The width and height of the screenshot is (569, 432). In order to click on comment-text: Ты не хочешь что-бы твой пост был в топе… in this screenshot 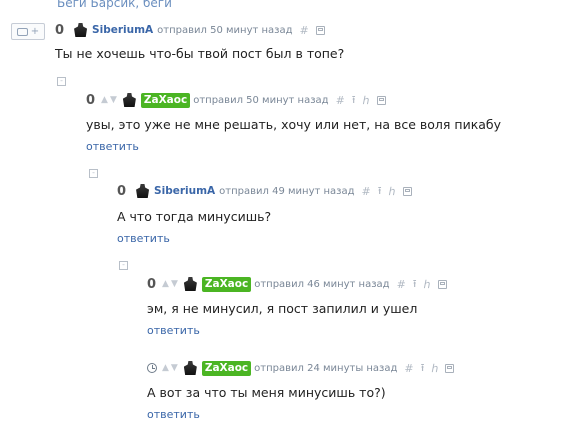, I will do `click(200, 53)`.